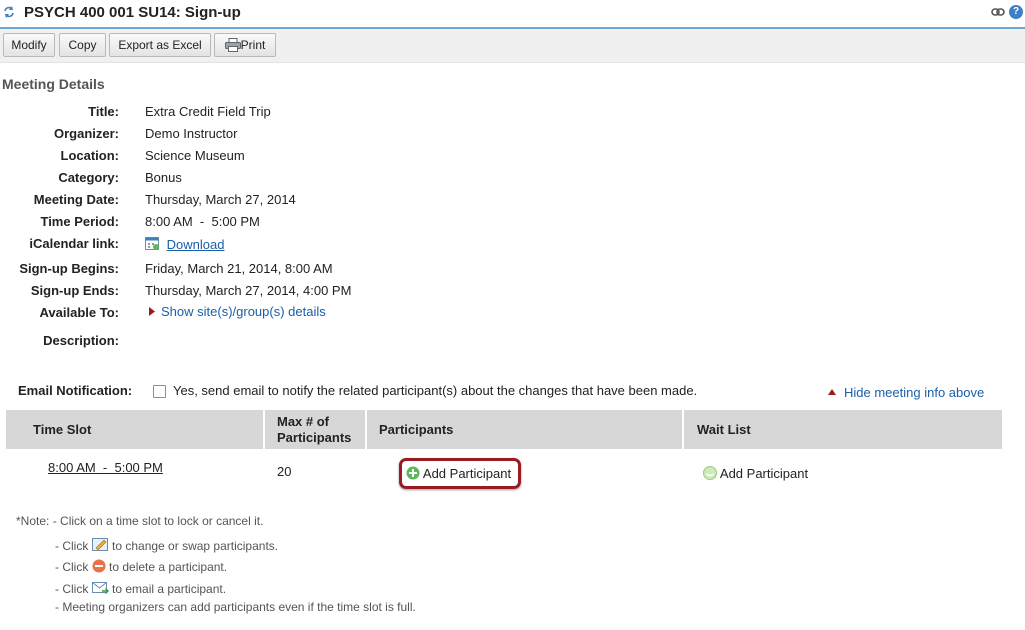 The width and height of the screenshot is (1025, 630). What do you see at coordinates (253, 45) in the screenshot?
I see `print-label: Print` at bounding box center [253, 45].